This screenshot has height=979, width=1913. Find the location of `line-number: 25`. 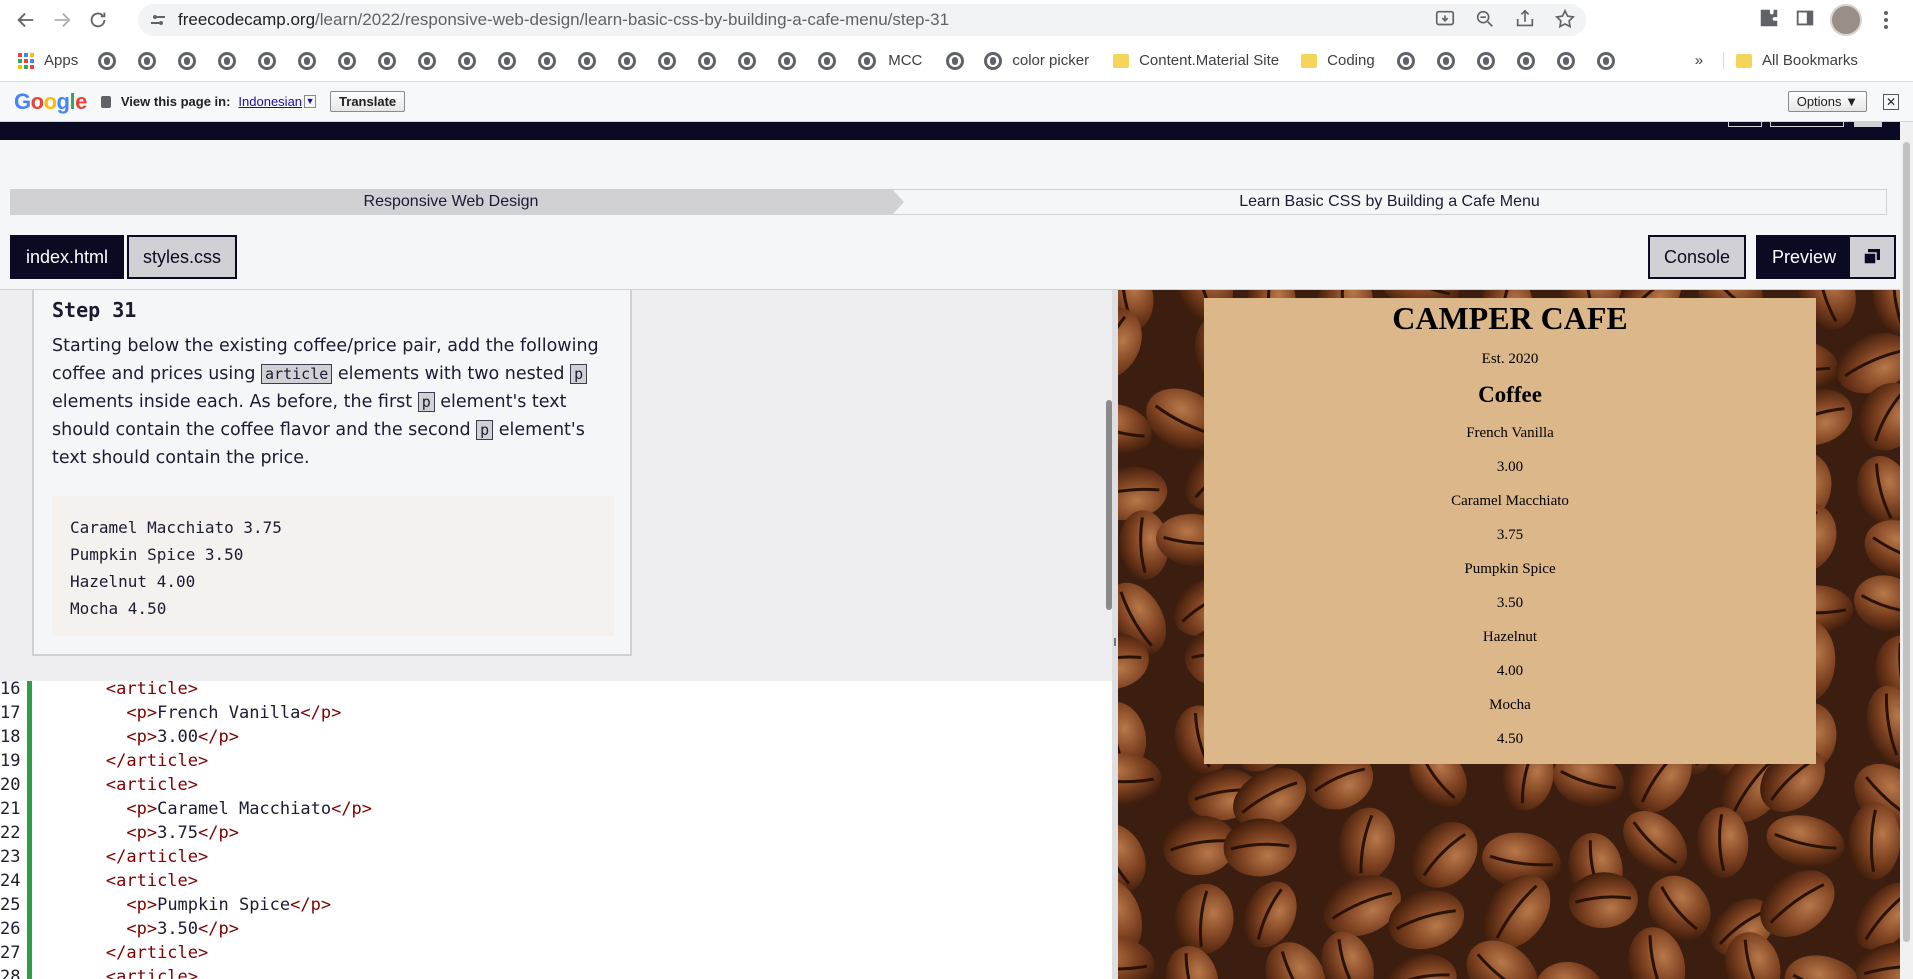

line-number: 25 is located at coordinates (10, 905).